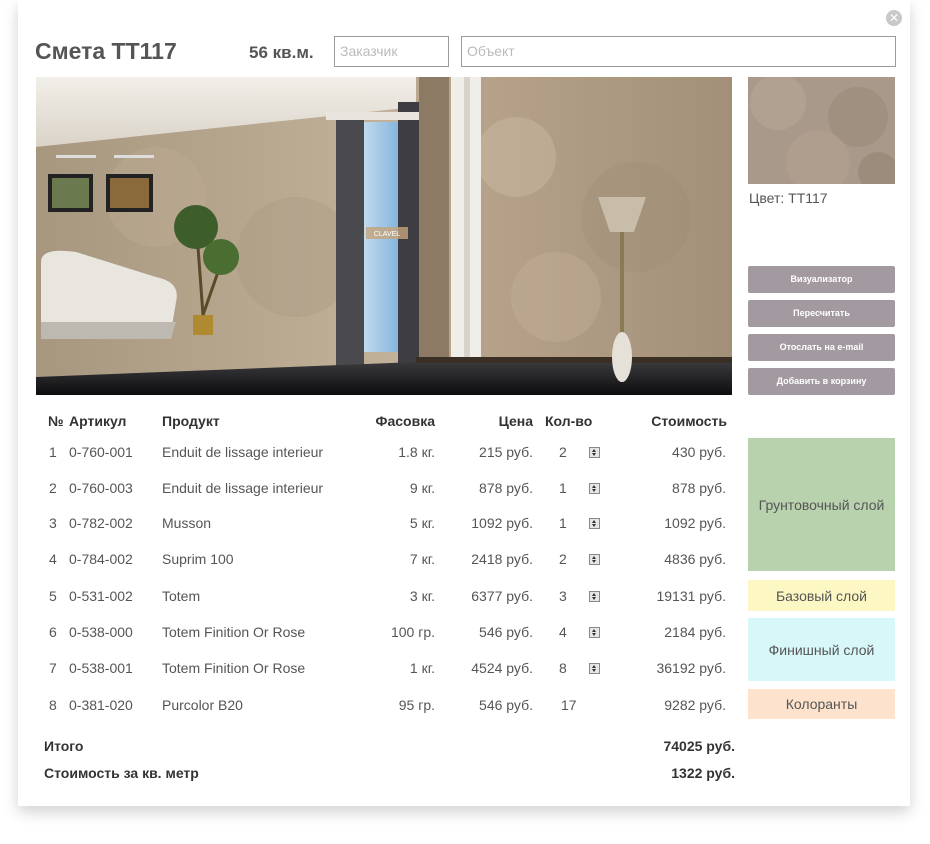 This screenshot has width=930, height=844. Describe the element at coordinates (101, 632) in the screenshot. I see `row-article: 0-538-000` at that location.